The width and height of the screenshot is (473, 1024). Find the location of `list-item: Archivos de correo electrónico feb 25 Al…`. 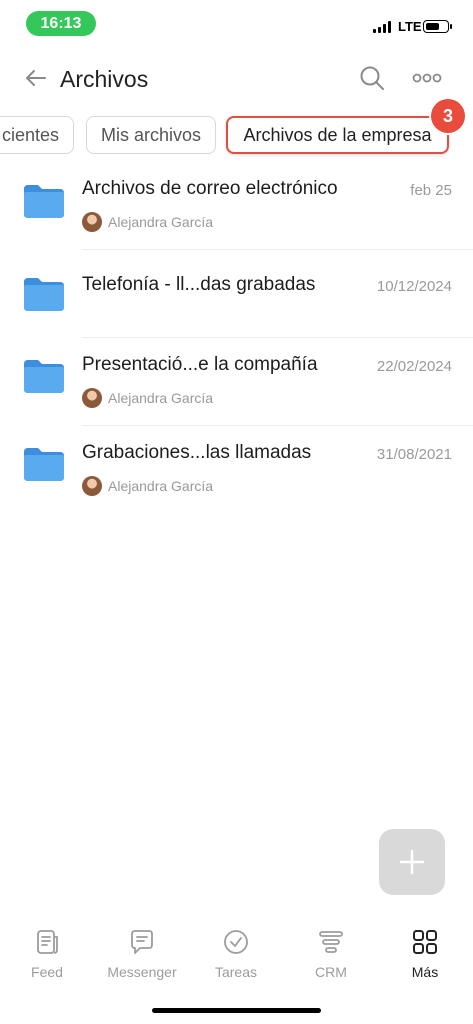

list-item: Archivos de correo electrónico feb 25 Al… is located at coordinates (236, 208).